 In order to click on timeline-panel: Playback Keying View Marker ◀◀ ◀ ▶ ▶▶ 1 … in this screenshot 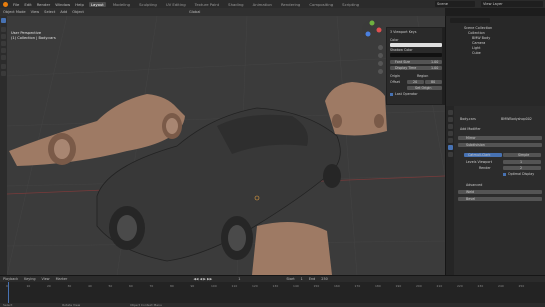, I will do `click(272, 289)`.